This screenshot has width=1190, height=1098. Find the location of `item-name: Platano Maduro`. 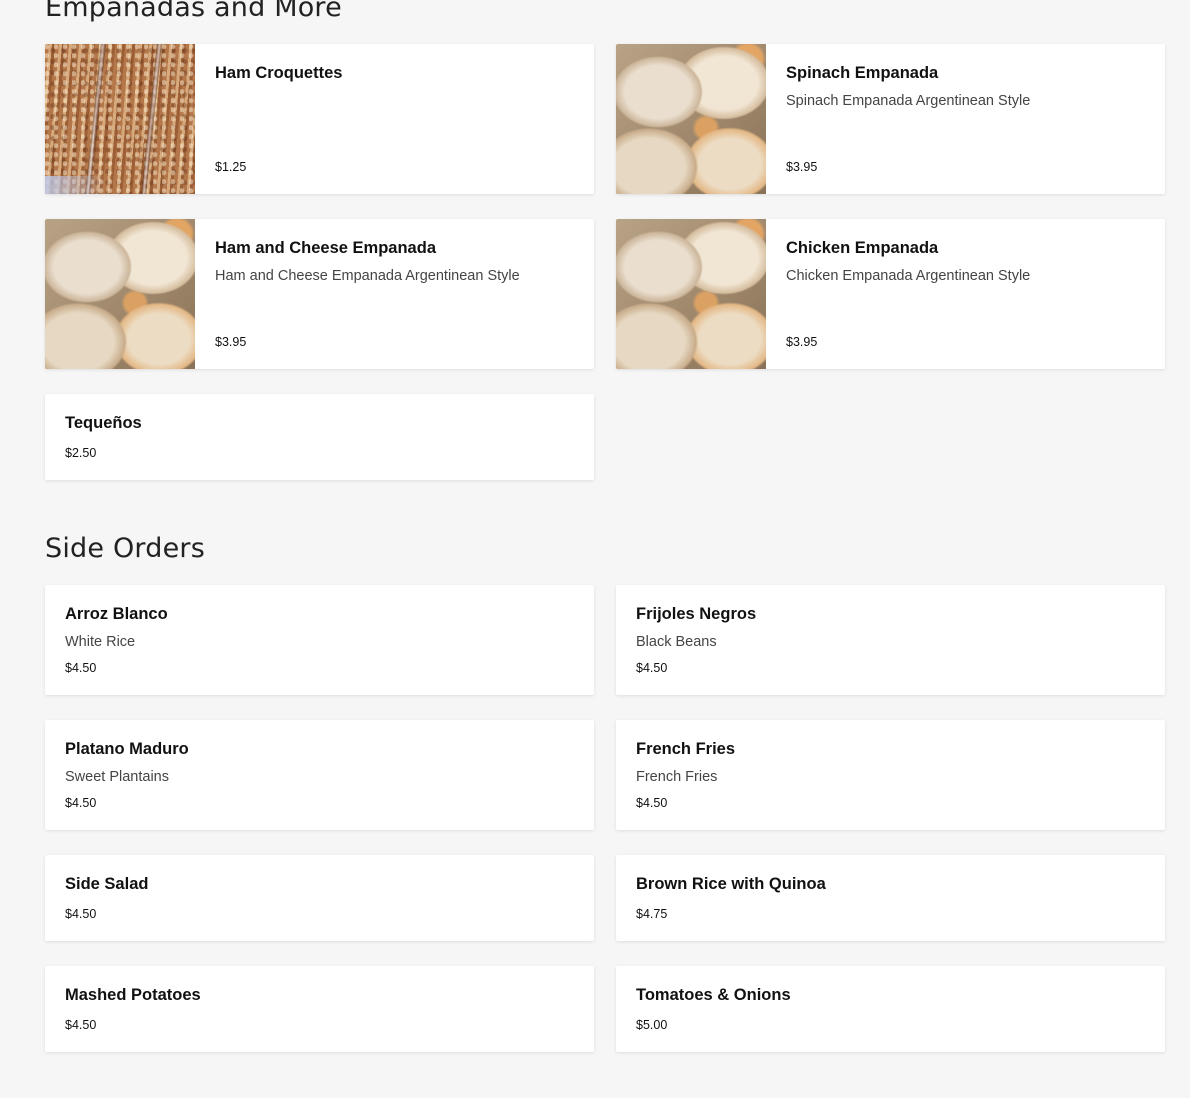

item-name: Platano Maduro is located at coordinates (127, 749).